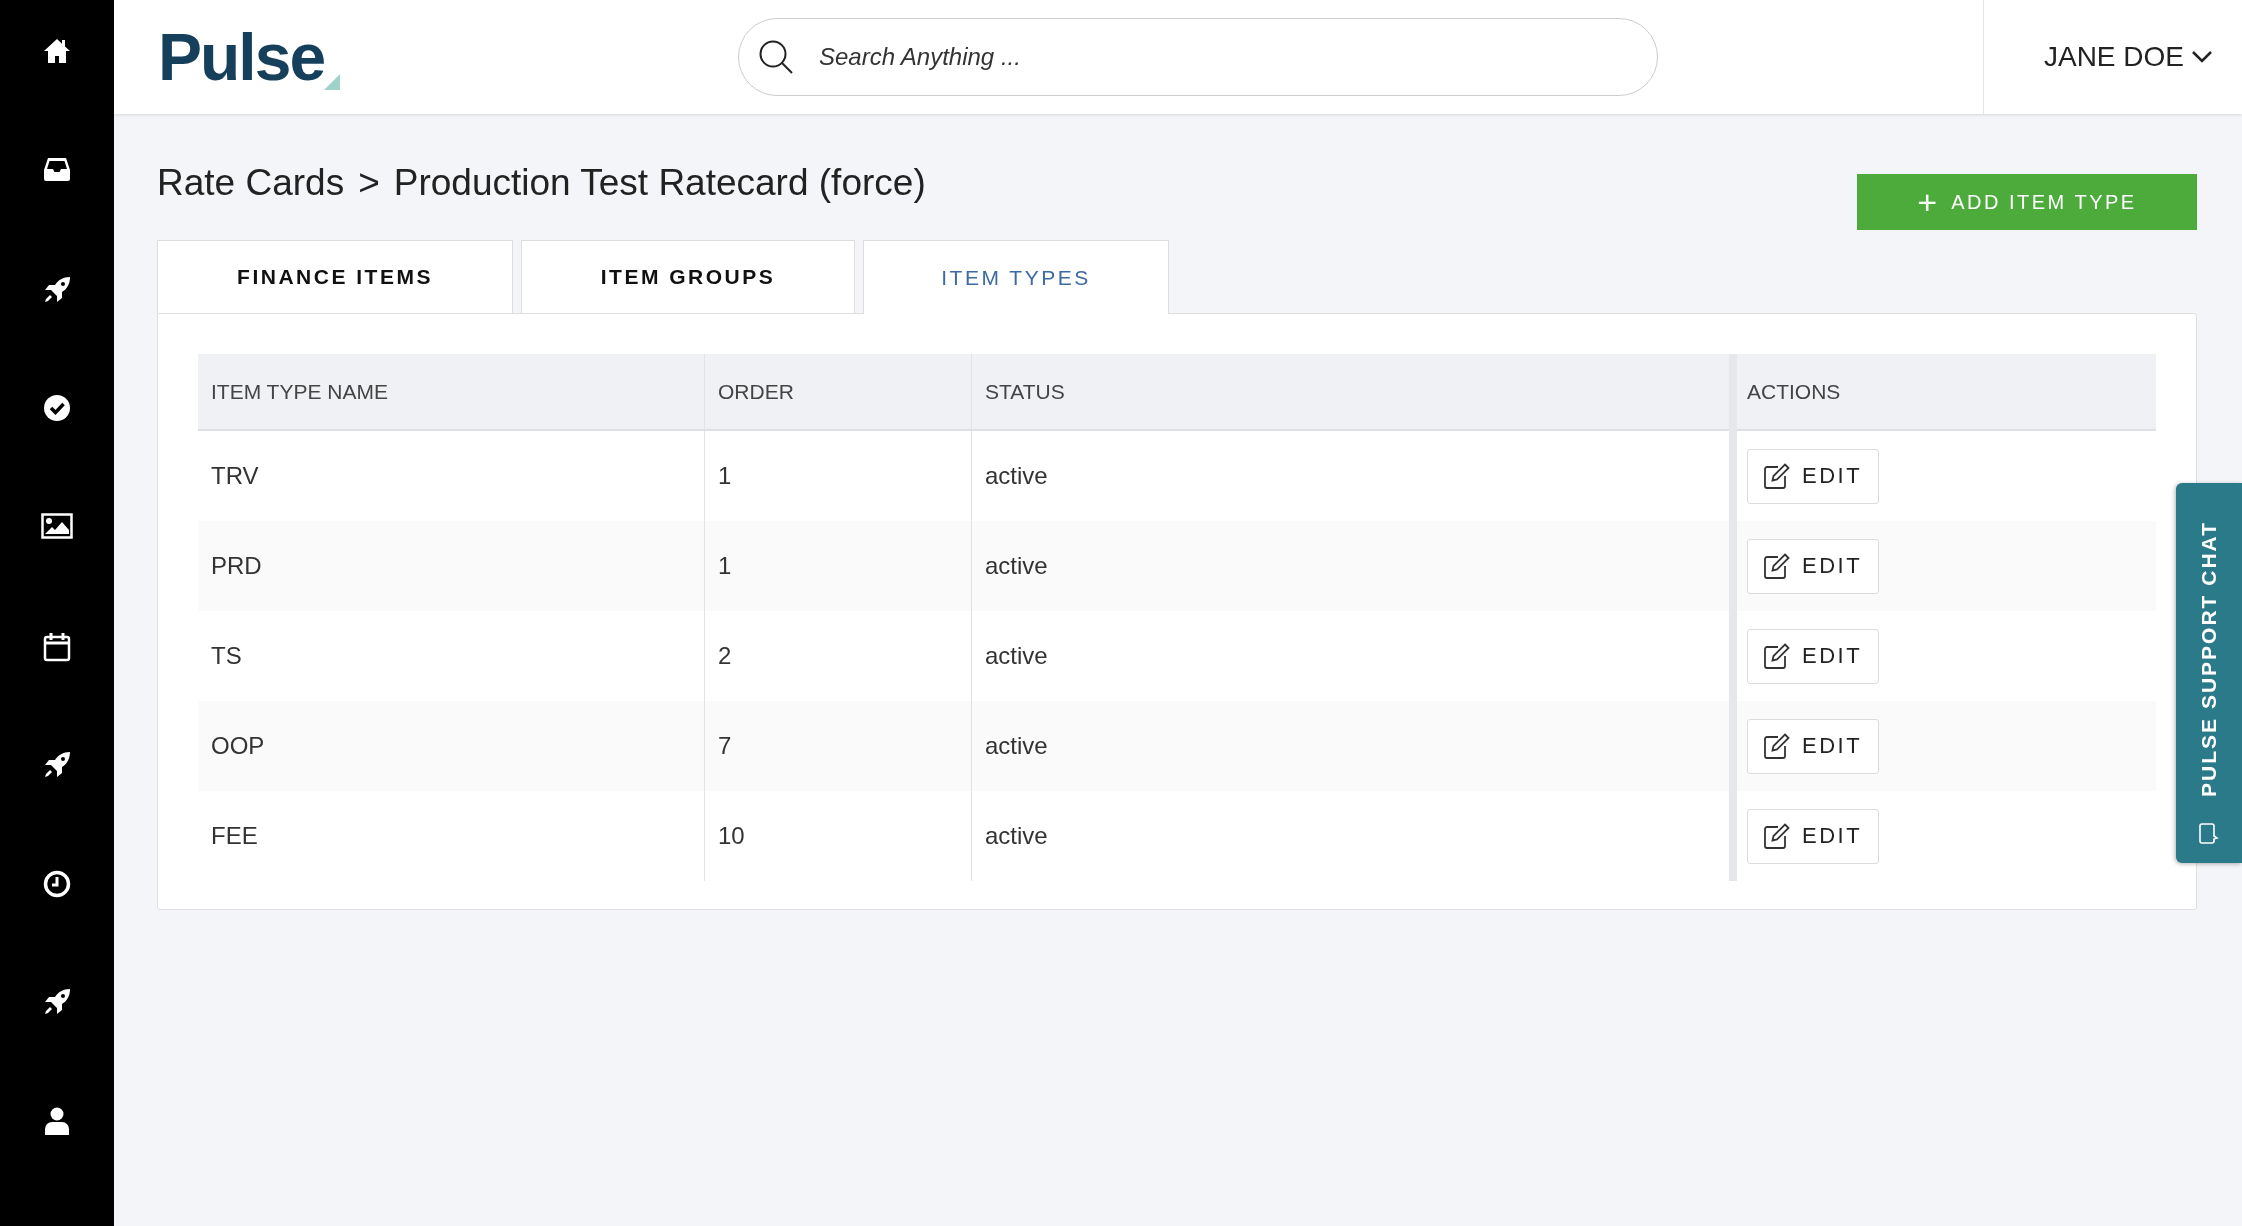  What do you see at coordinates (2209, 673) in the screenshot?
I see `support-chat-tab: PULSE SUPPORT CHAT` at bounding box center [2209, 673].